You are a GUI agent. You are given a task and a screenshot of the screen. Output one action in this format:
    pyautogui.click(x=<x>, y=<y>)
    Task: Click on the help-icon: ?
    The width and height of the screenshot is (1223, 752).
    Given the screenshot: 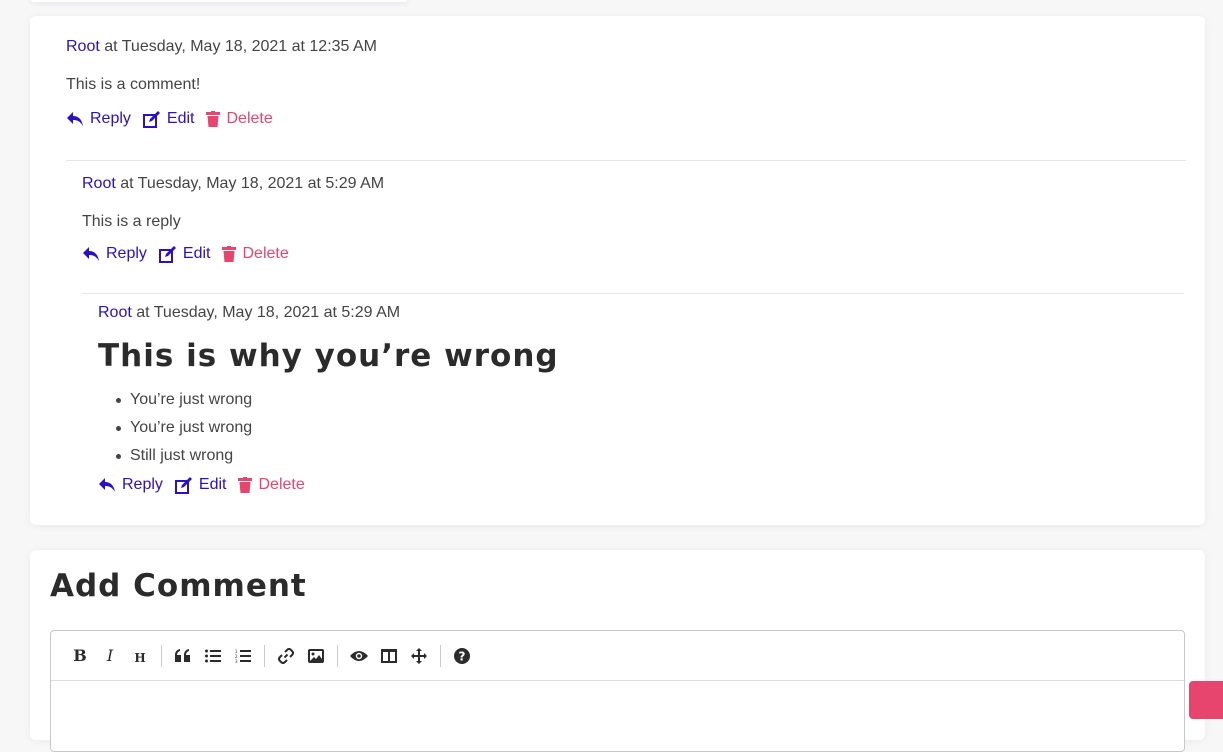 What is the action you would take?
    pyautogui.click(x=462, y=656)
    